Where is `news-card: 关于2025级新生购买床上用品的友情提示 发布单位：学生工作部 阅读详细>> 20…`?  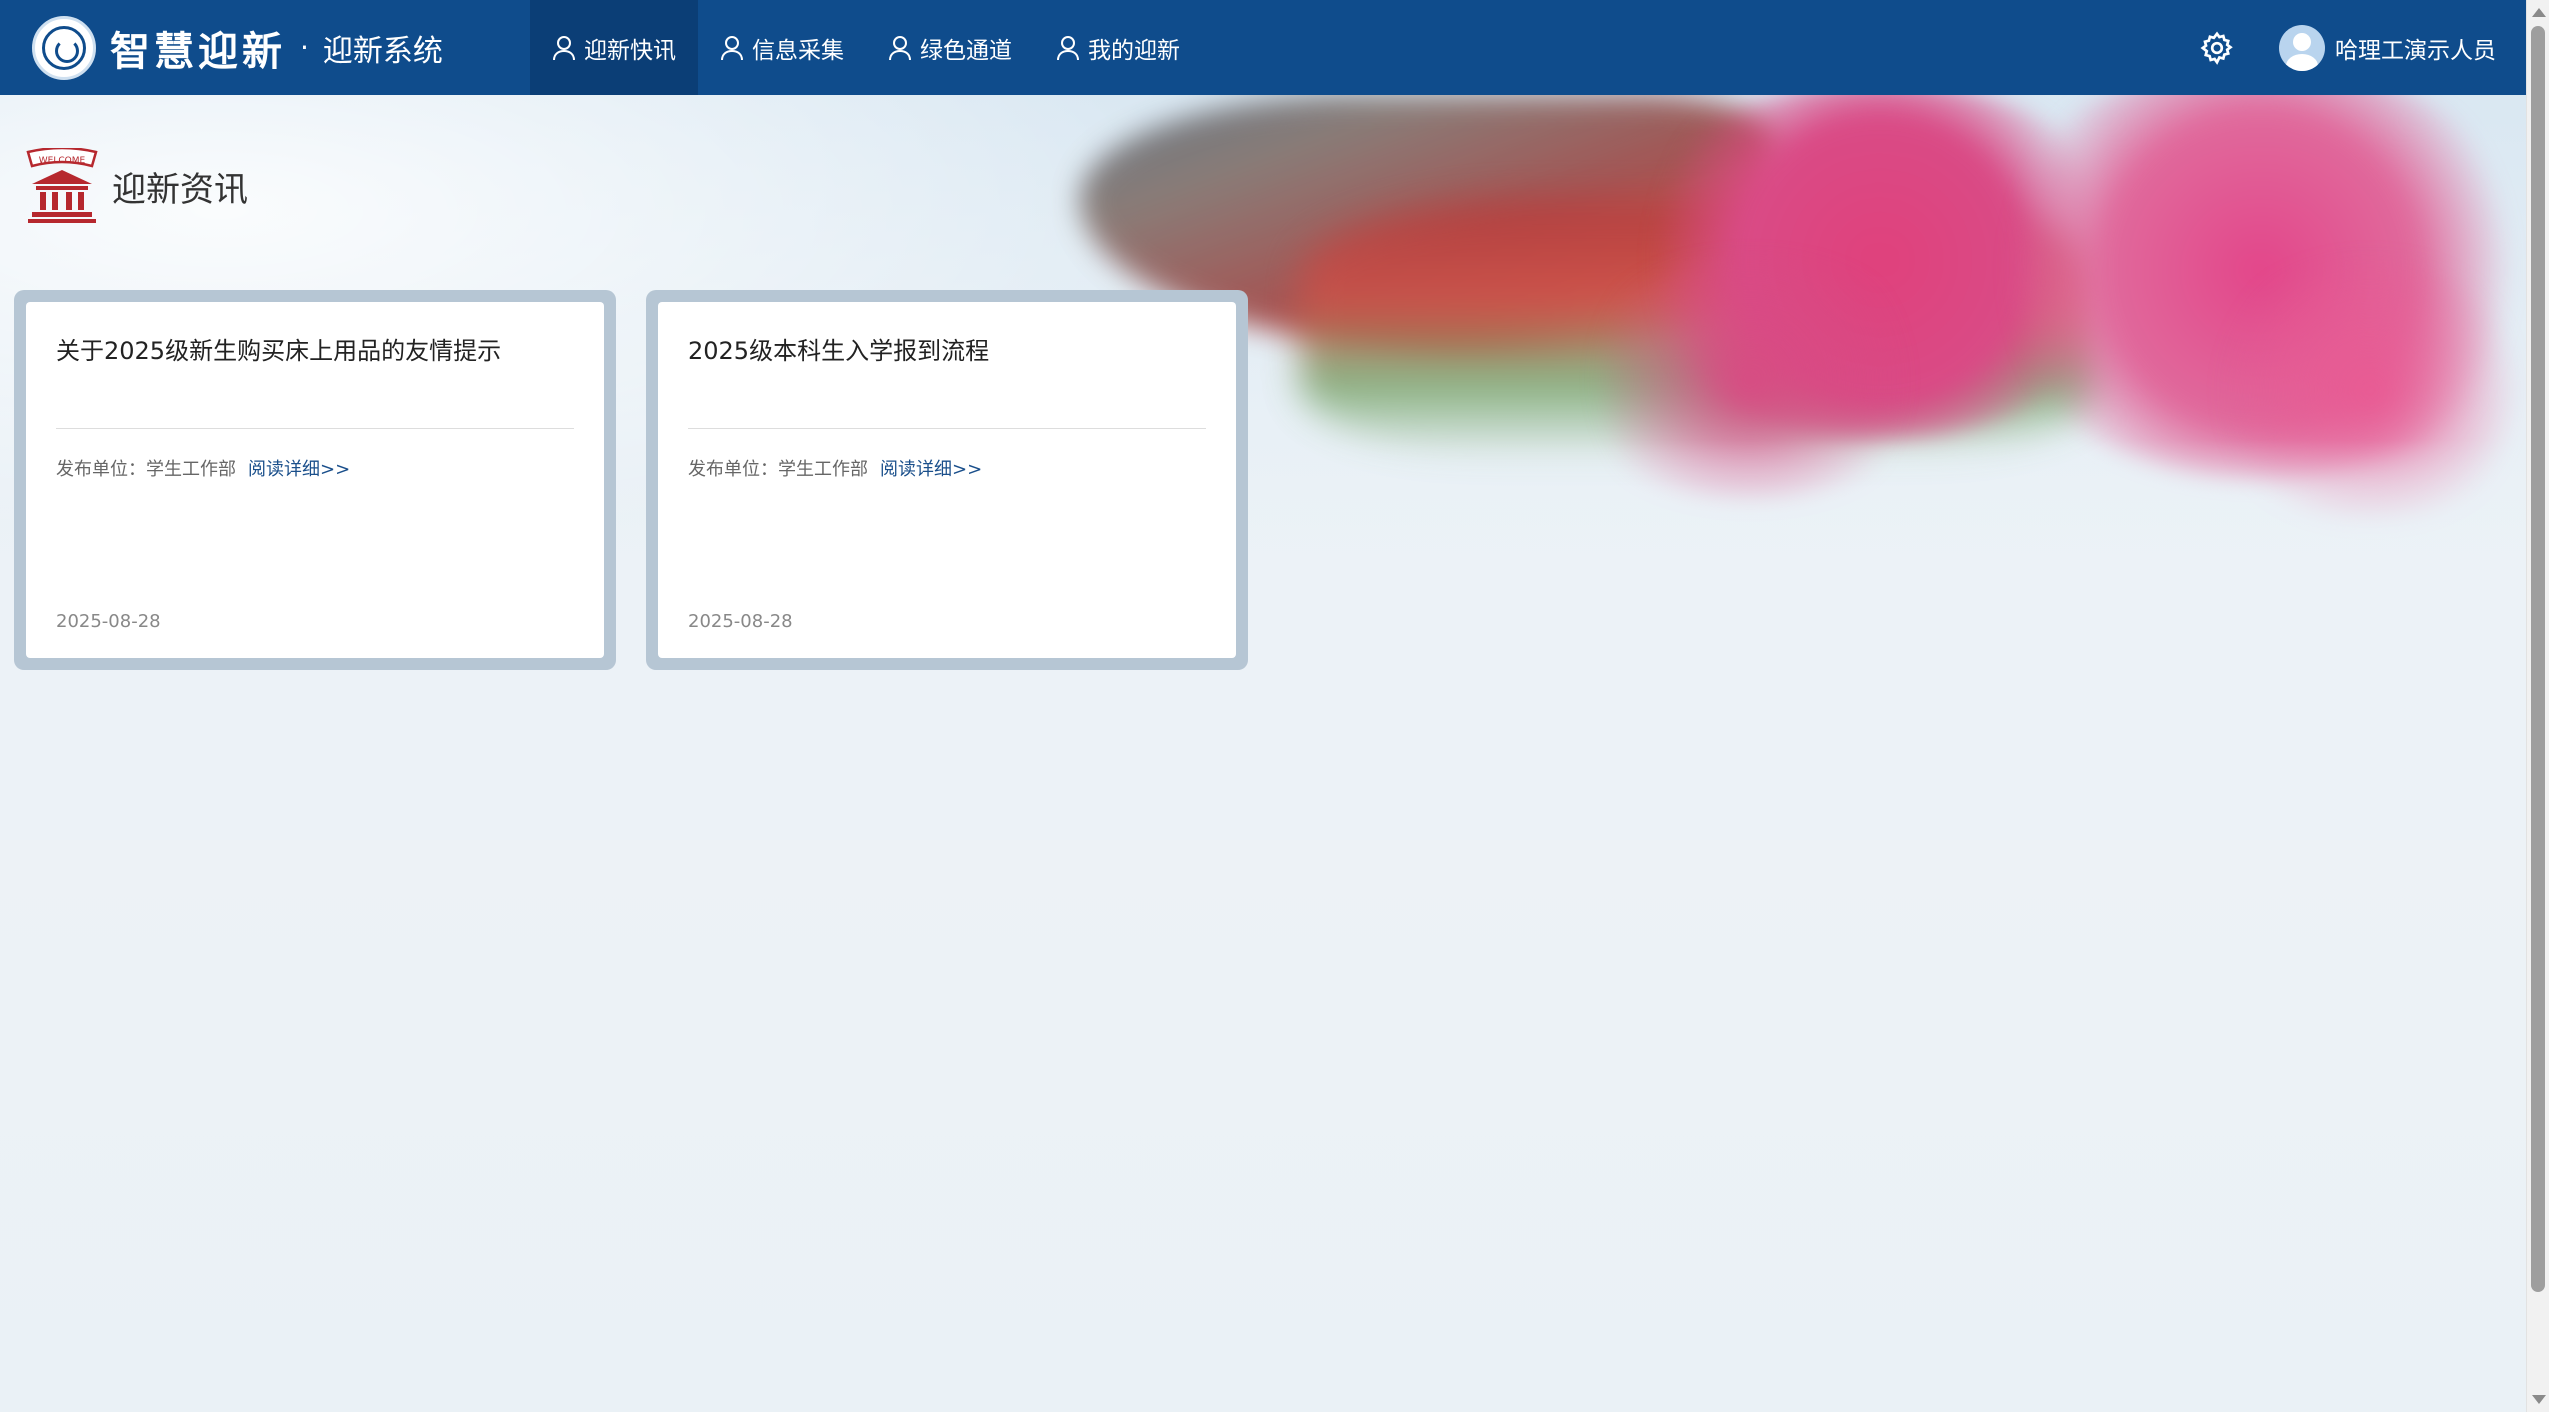
news-card: 关于2025级新生购买床上用品的友情提示 发布单位：学生工作部 阅读详细>> 20… is located at coordinates (315, 480).